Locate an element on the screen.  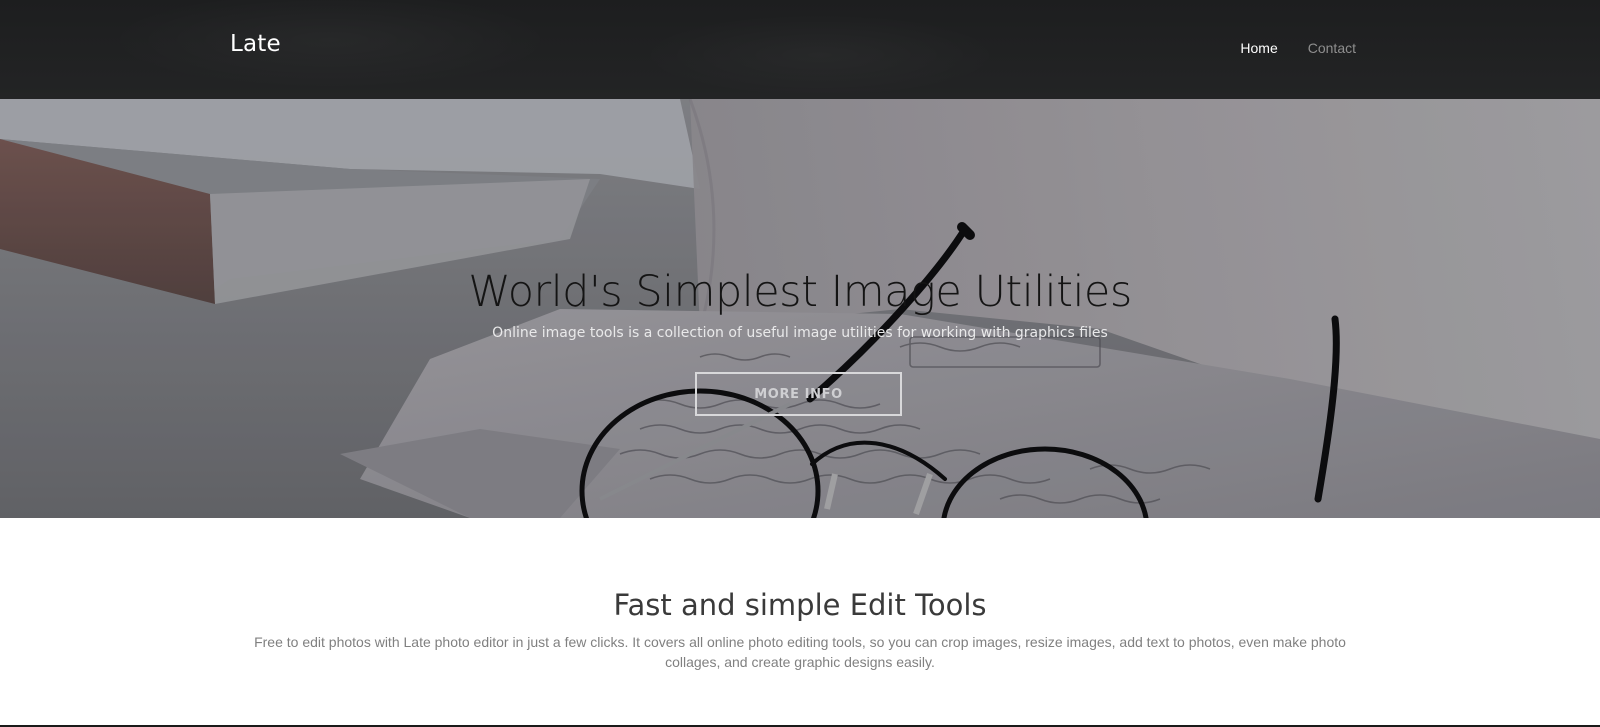
nav-link-home: Home is located at coordinates (1258, 48).